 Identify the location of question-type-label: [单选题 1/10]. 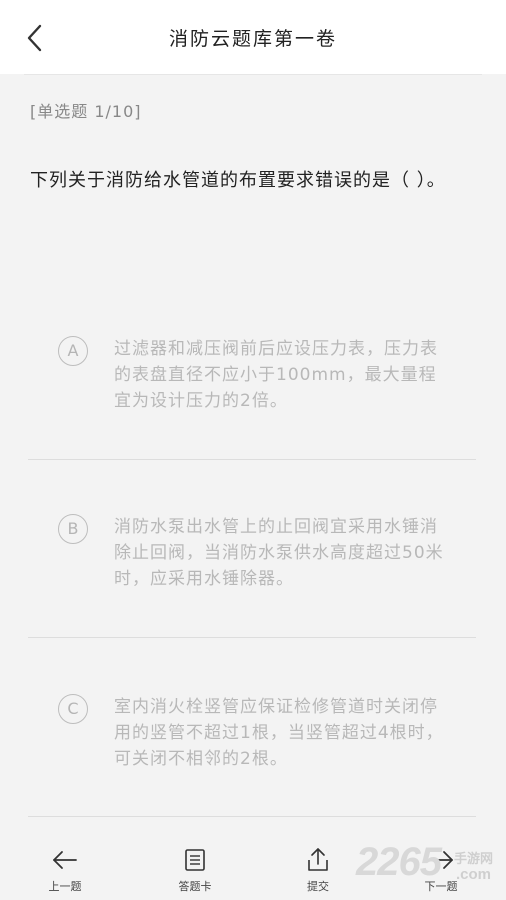
(86, 111).